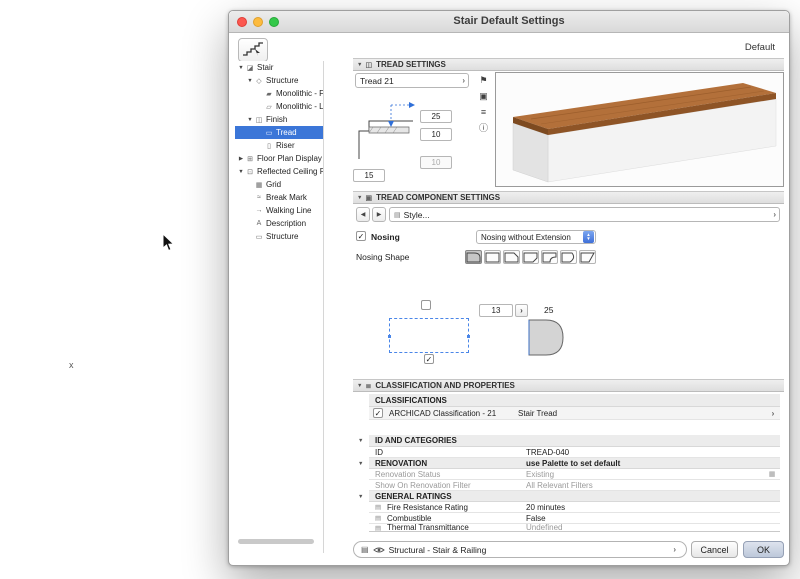 This screenshot has width=800, height=579. What do you see at coordinates (639, 129) in the screenshot?
I see `tread-3d-preview` at bounding box center [639, 129].